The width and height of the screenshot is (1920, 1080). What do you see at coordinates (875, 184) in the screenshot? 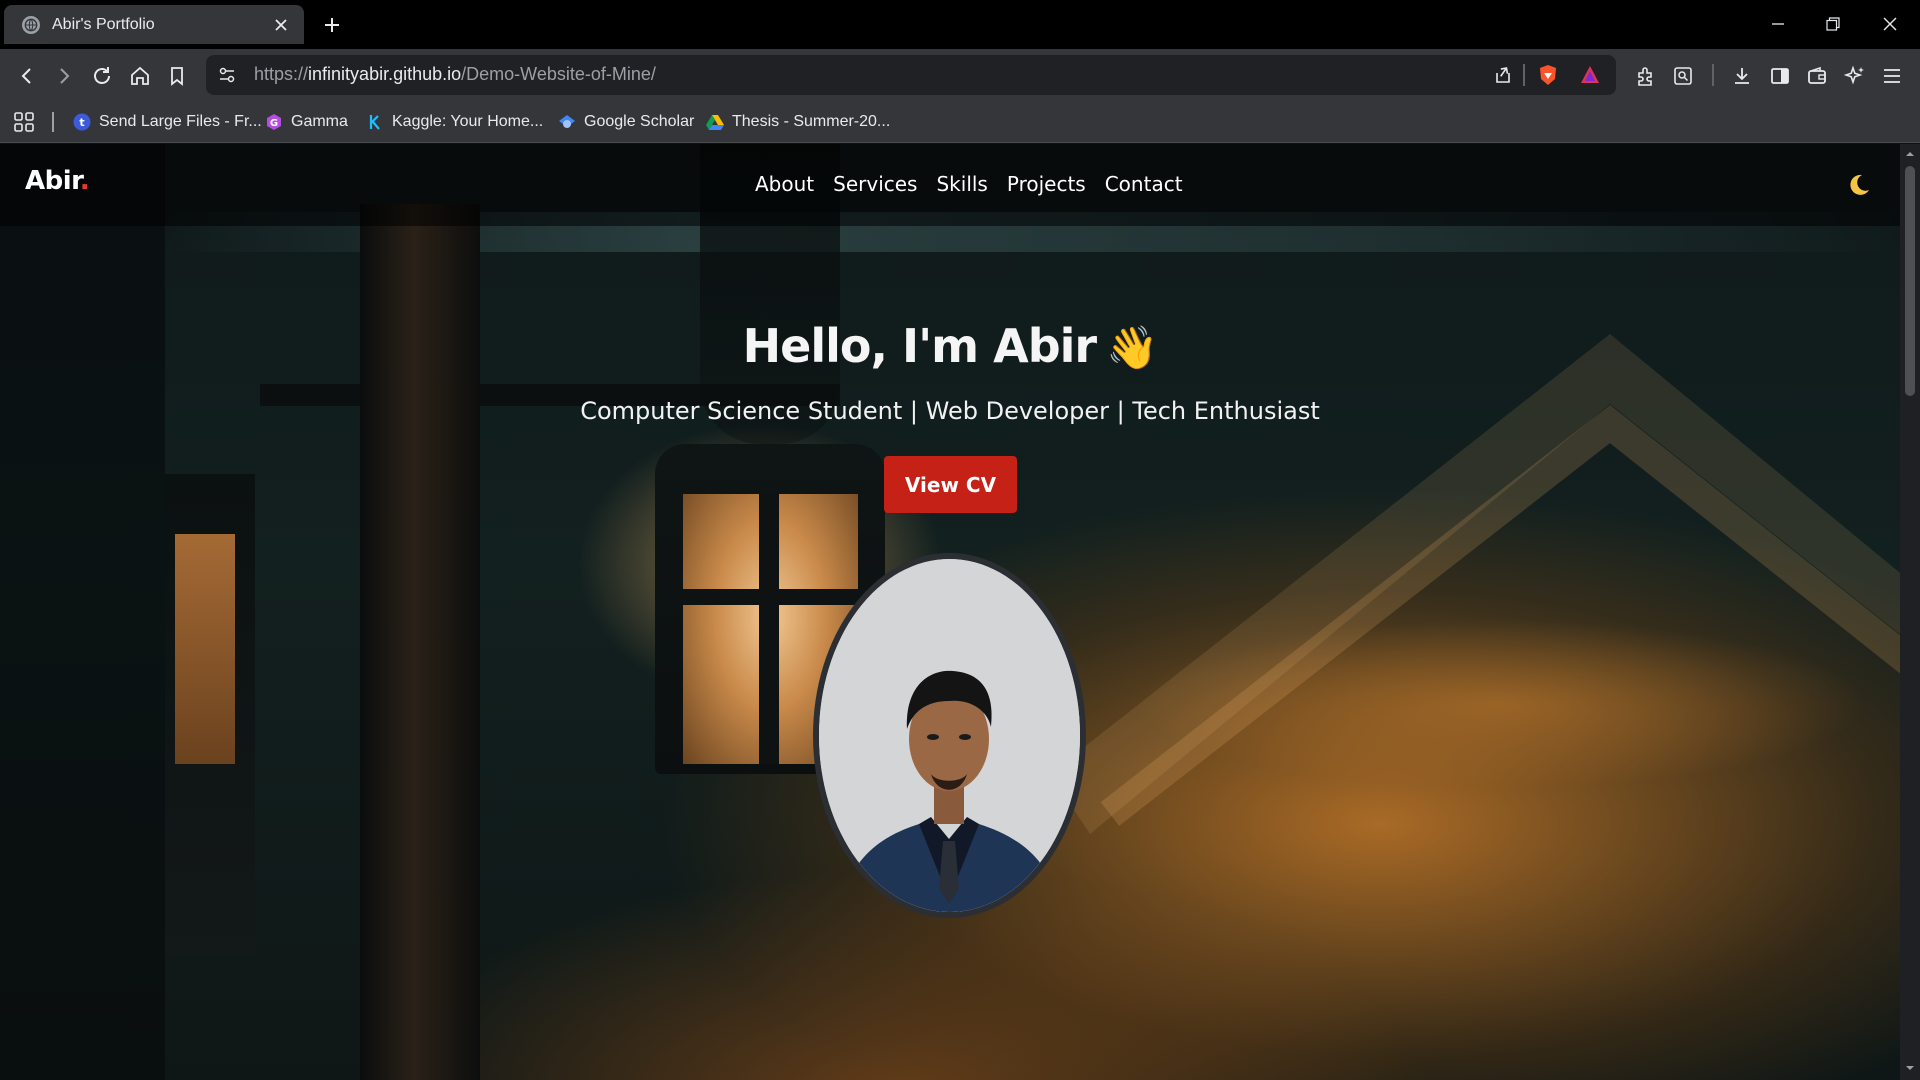
I see `nav-services: Services` at bounding box center [875, 184].